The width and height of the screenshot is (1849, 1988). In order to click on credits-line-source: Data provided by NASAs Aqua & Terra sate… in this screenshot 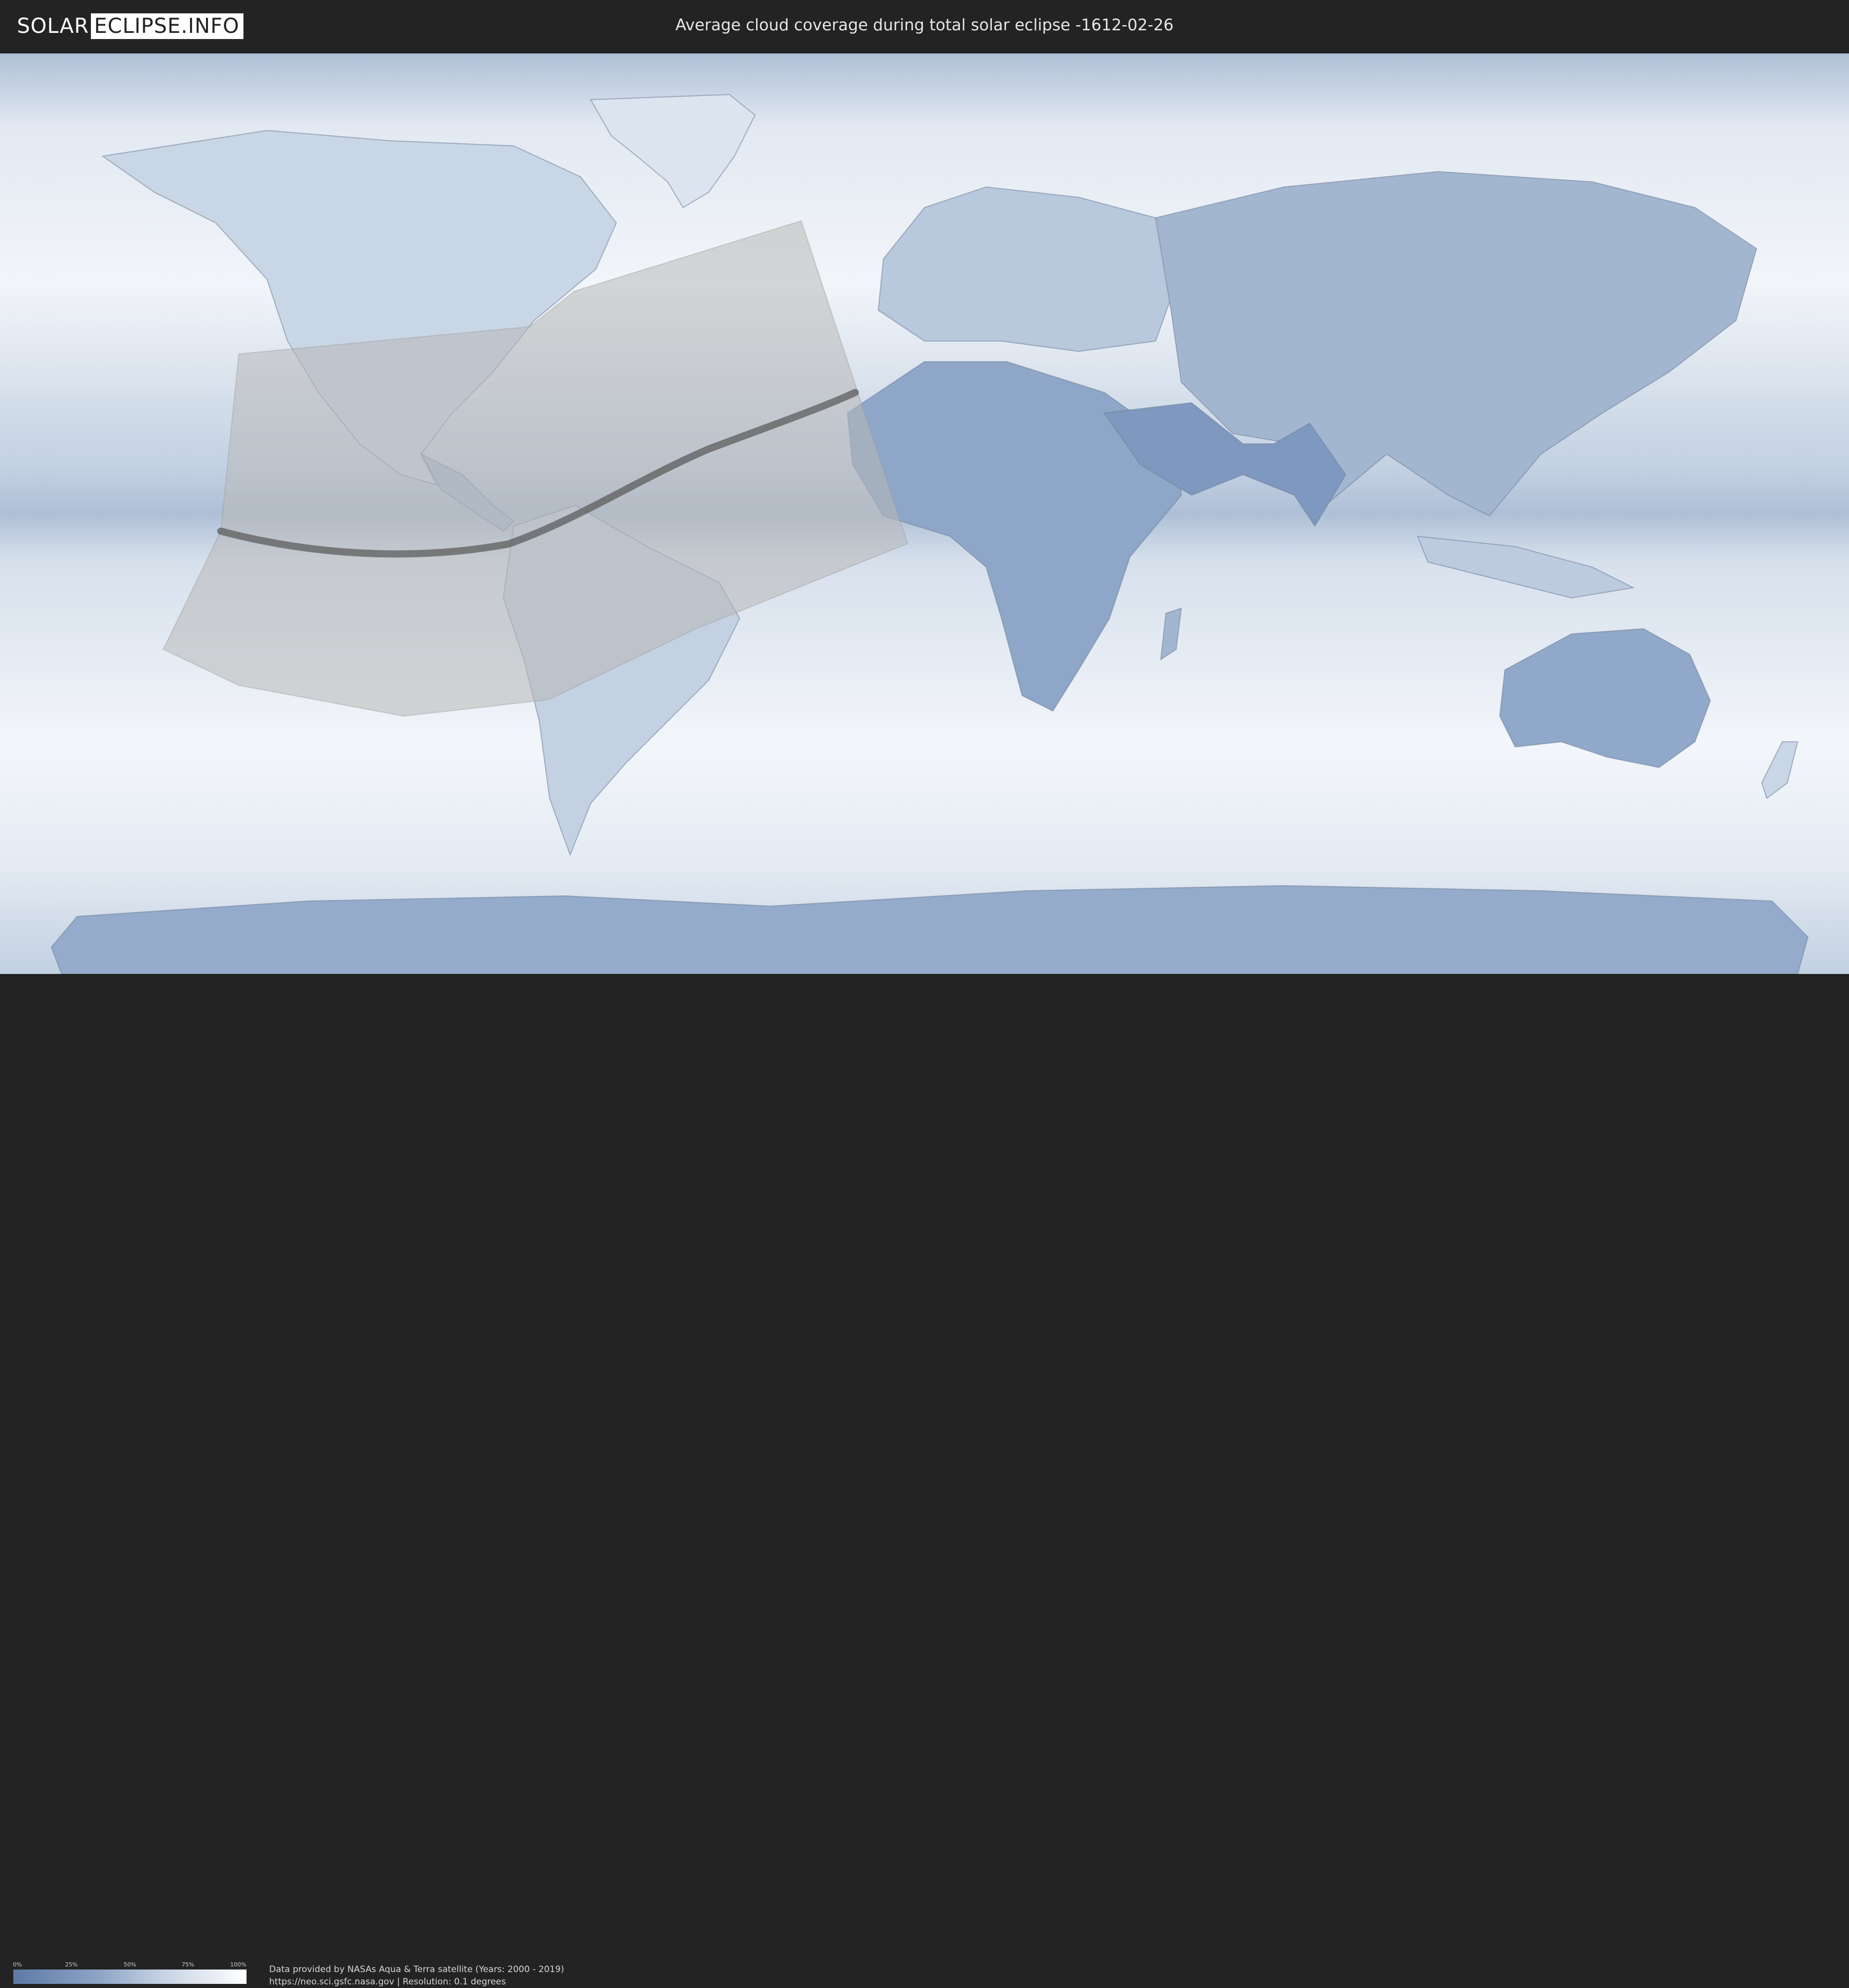, I will do `click(417, 1970)`.